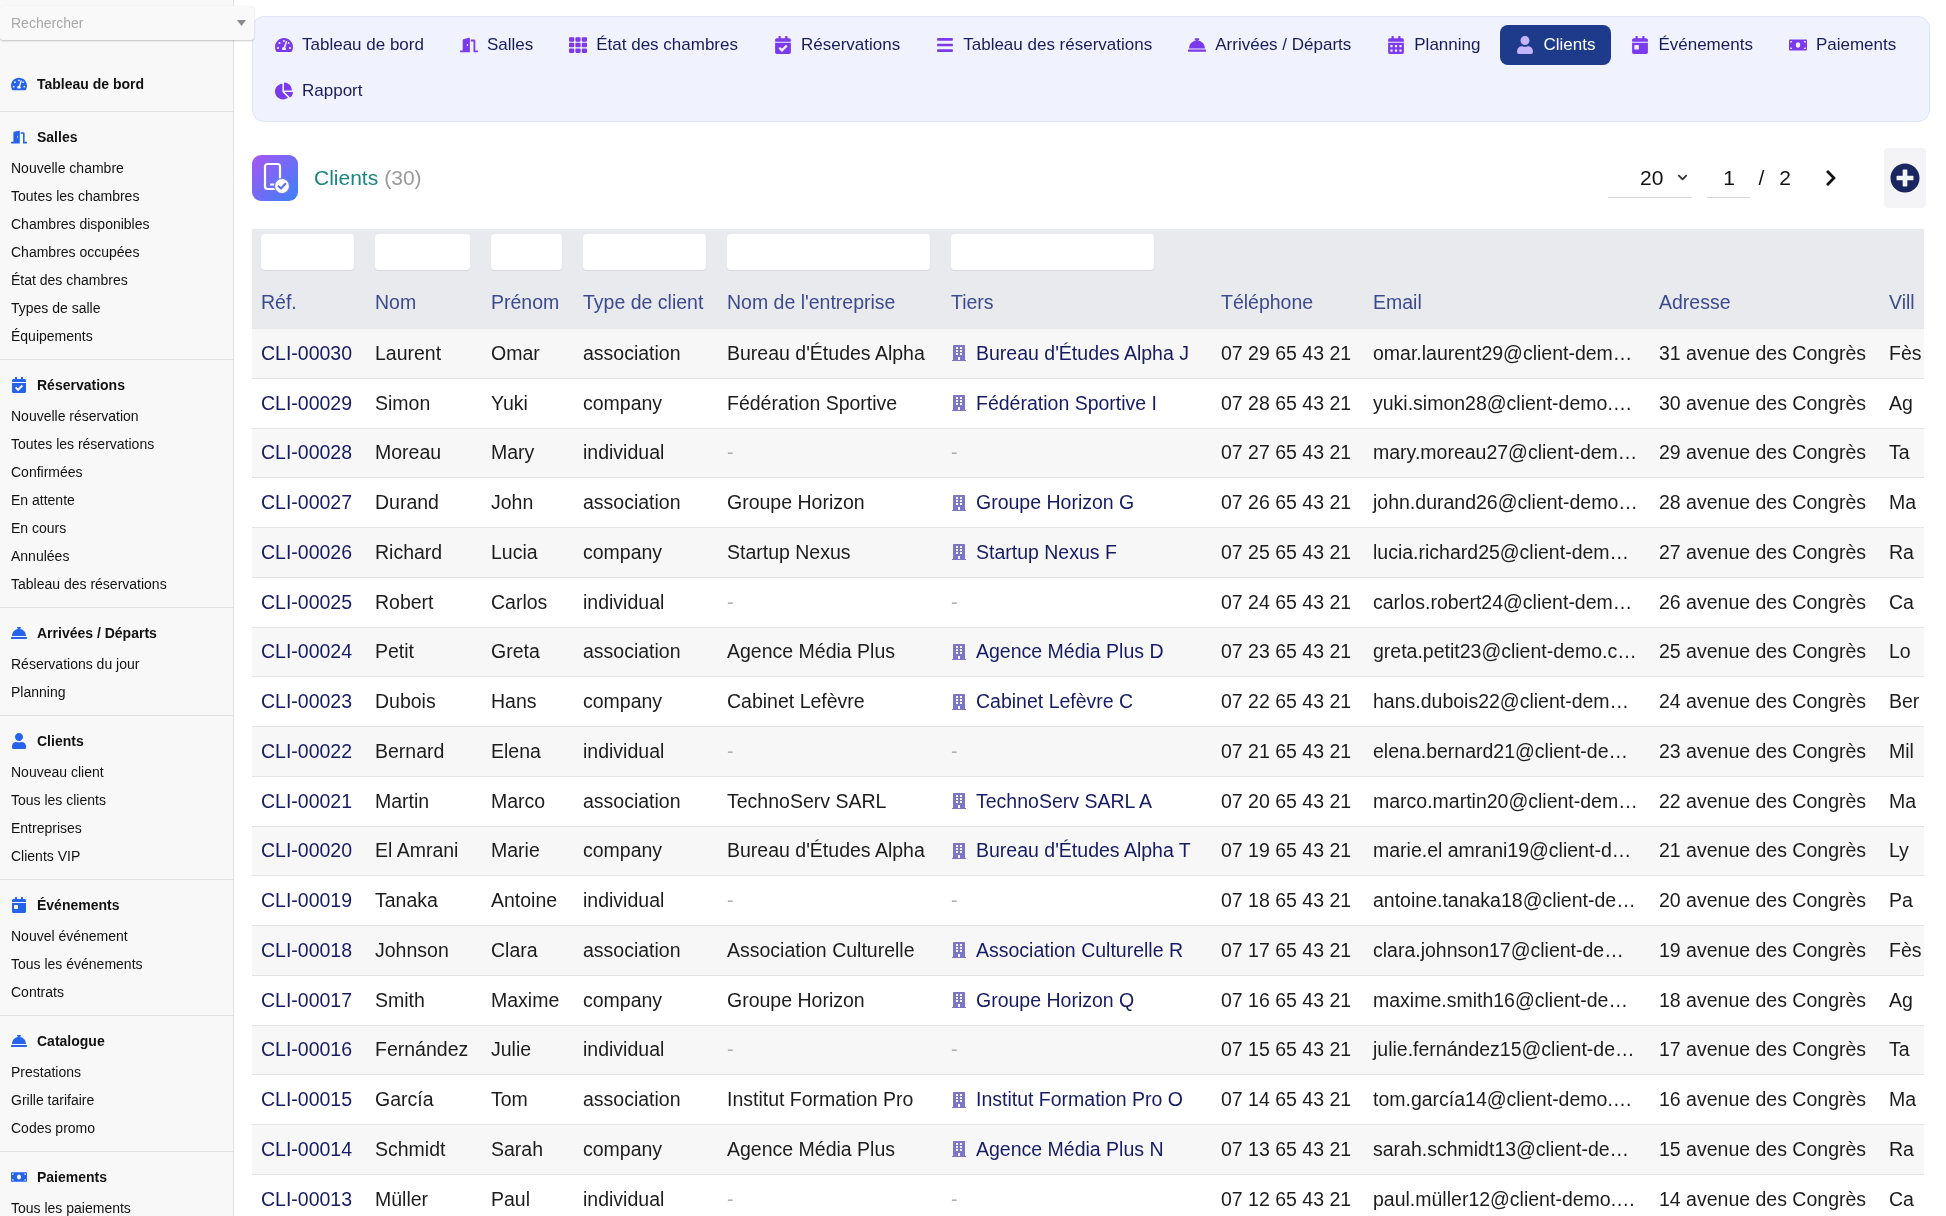 The image size is (1946, 1216). What do you see at coordinates (44, 137) in the screenshot?
I see `sidebar-heading: Salles` at bounding box center [44, 137].